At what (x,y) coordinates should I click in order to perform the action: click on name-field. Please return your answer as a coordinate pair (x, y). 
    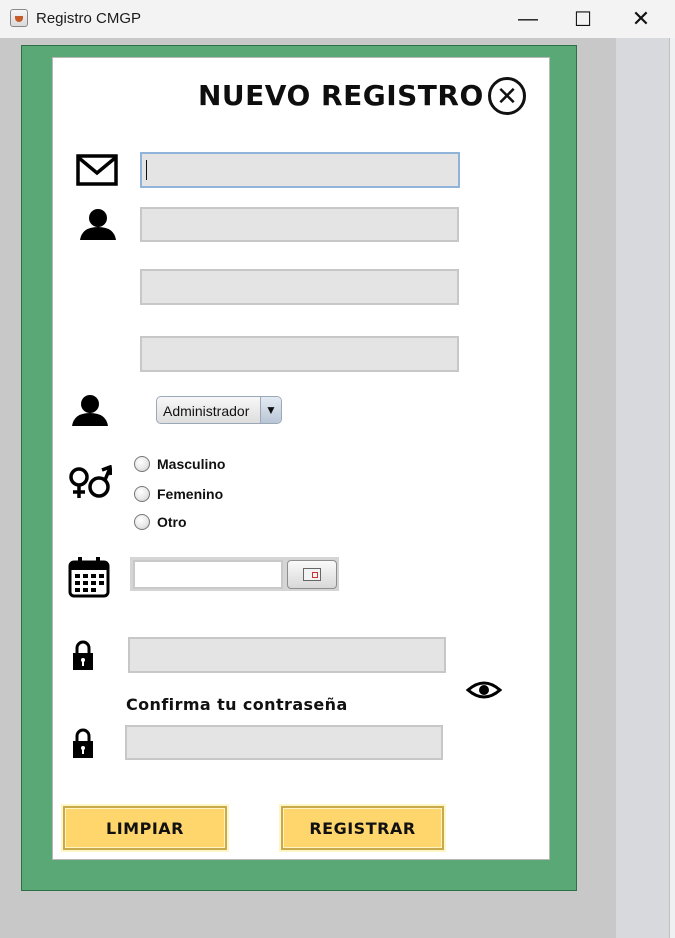
    Looking at the image, I should click on (299, 224).